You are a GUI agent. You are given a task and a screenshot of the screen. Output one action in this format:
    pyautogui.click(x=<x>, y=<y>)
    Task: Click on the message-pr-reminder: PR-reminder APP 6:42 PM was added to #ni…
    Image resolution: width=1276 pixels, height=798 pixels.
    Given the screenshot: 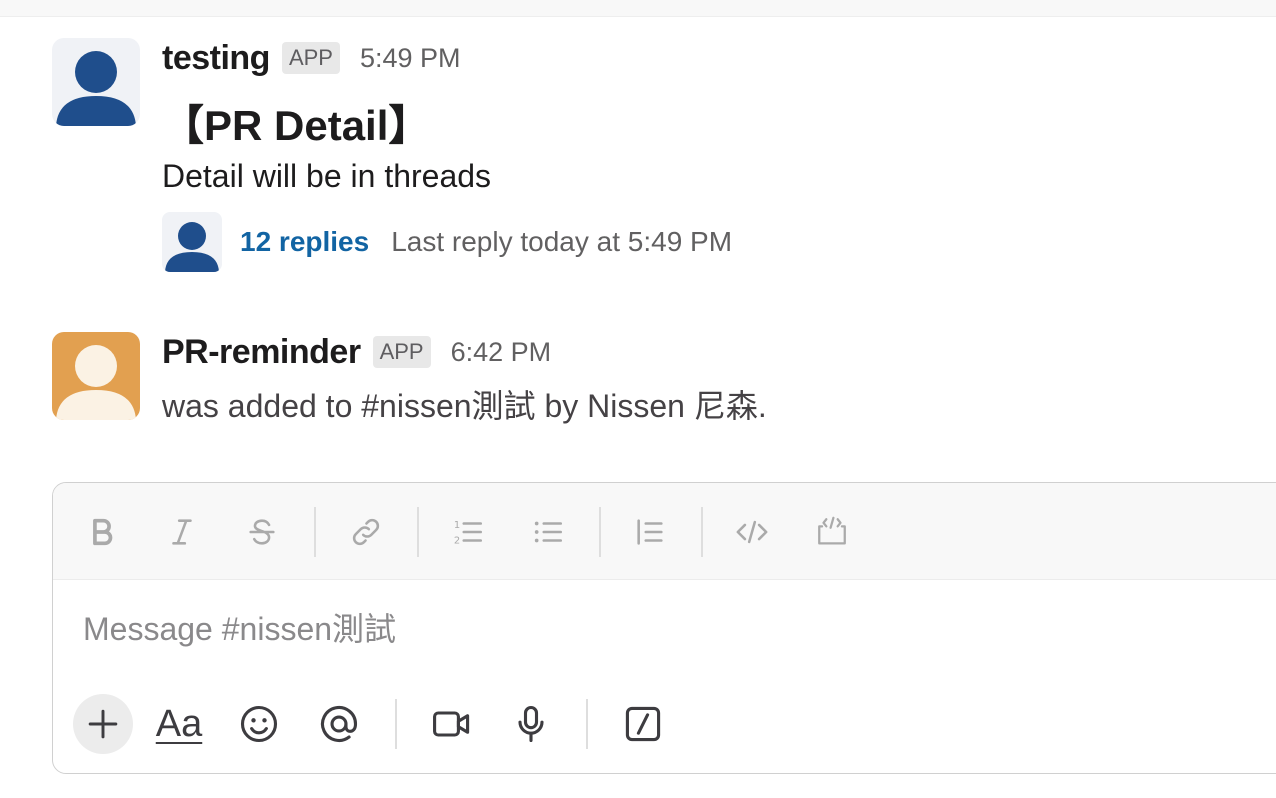 What is the action you would take?
    pyautogui.click(x=652, y=380)
    